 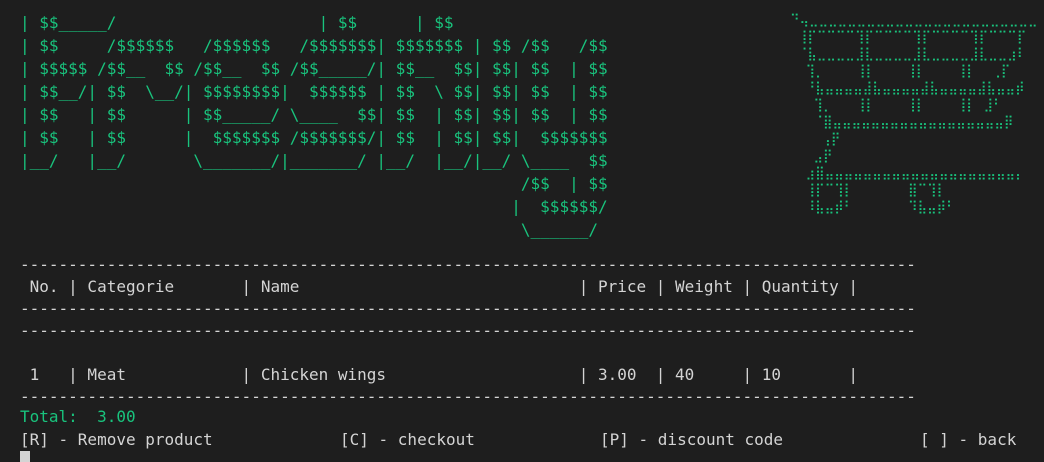 I want to click on back-command: [ ] - back, so click(x=968, y=440).